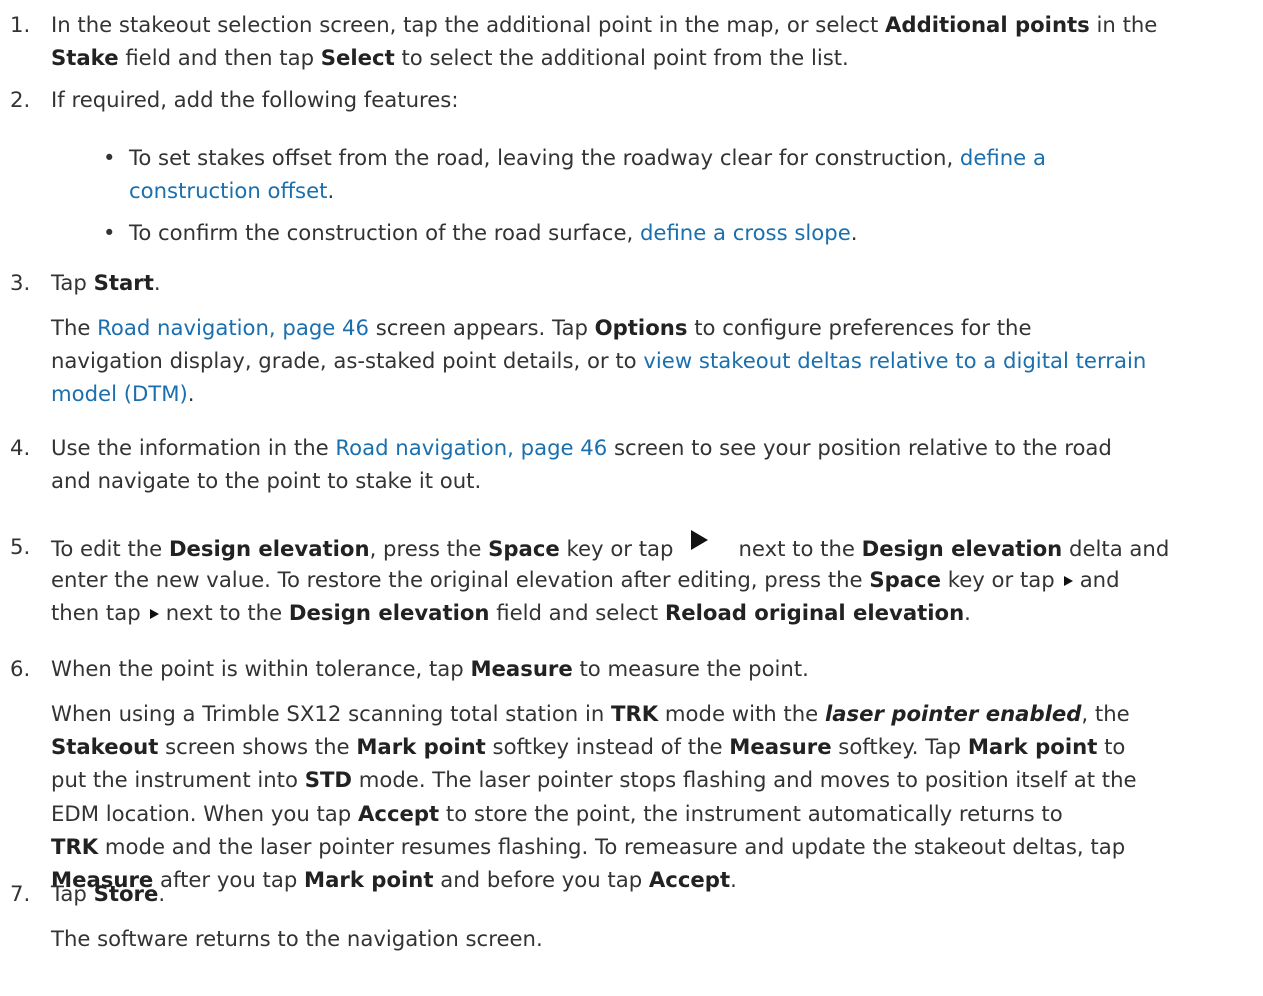 This screenshot has height=996, width=1263. Describe the element at coordinates (521, 668) in the screenshot. I see `ui-term: Measure` at that location.